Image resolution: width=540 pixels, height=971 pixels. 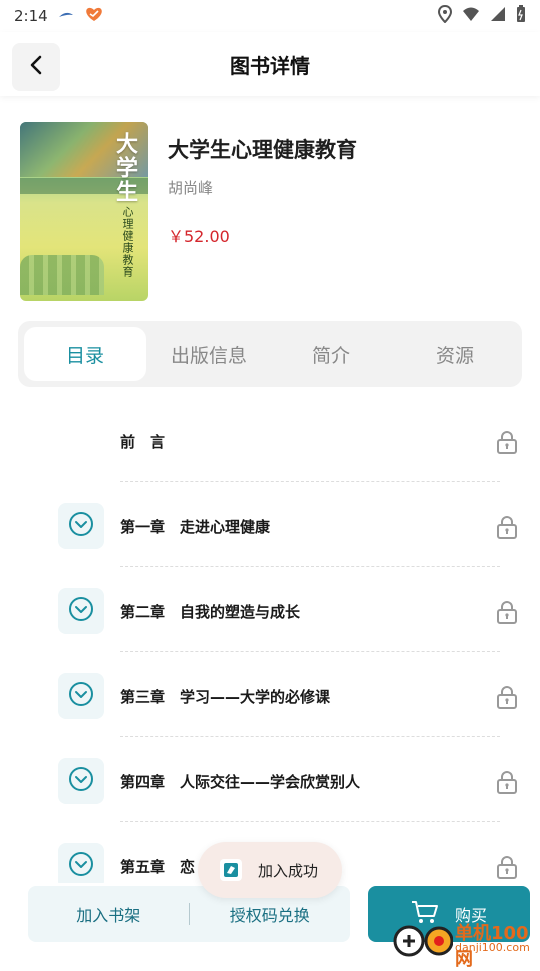 What do you see at coordinates (331, 354) in the screenshot?
I see `tab-introduction: 简介` at bounding box center [331, 354].